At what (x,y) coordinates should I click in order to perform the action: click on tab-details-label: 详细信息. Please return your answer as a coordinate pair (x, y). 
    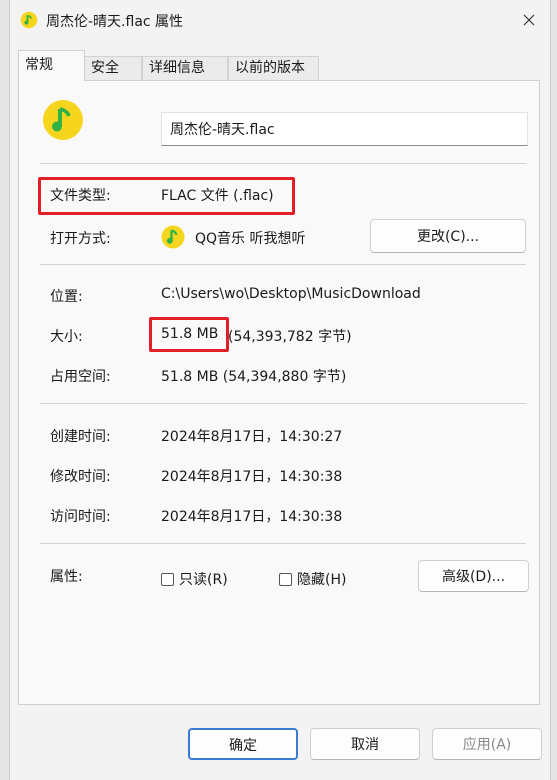
    Looking at the image, I should click on (177, 68).